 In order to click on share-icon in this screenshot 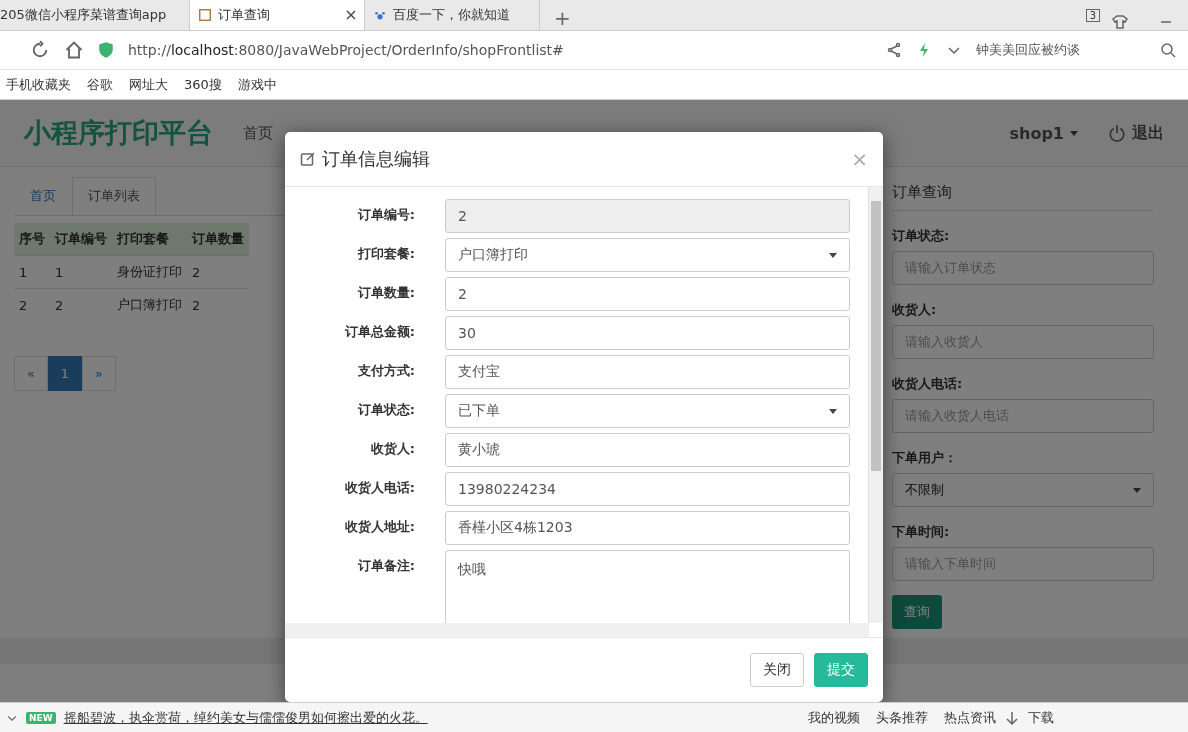, I will do `click(894, 50)`.